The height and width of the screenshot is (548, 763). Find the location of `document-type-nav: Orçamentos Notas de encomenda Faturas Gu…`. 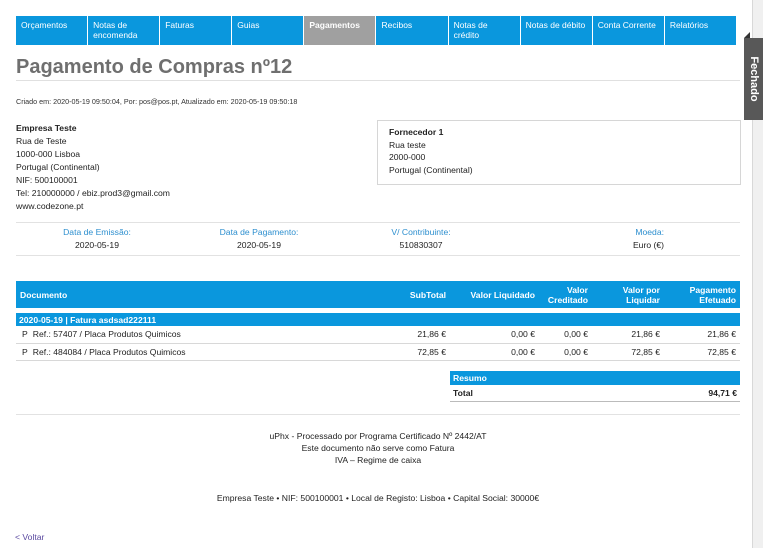

document-type-nav: Orçamentos Notas de encomenda Faturas Gu… is located at coordinates (376, 30).